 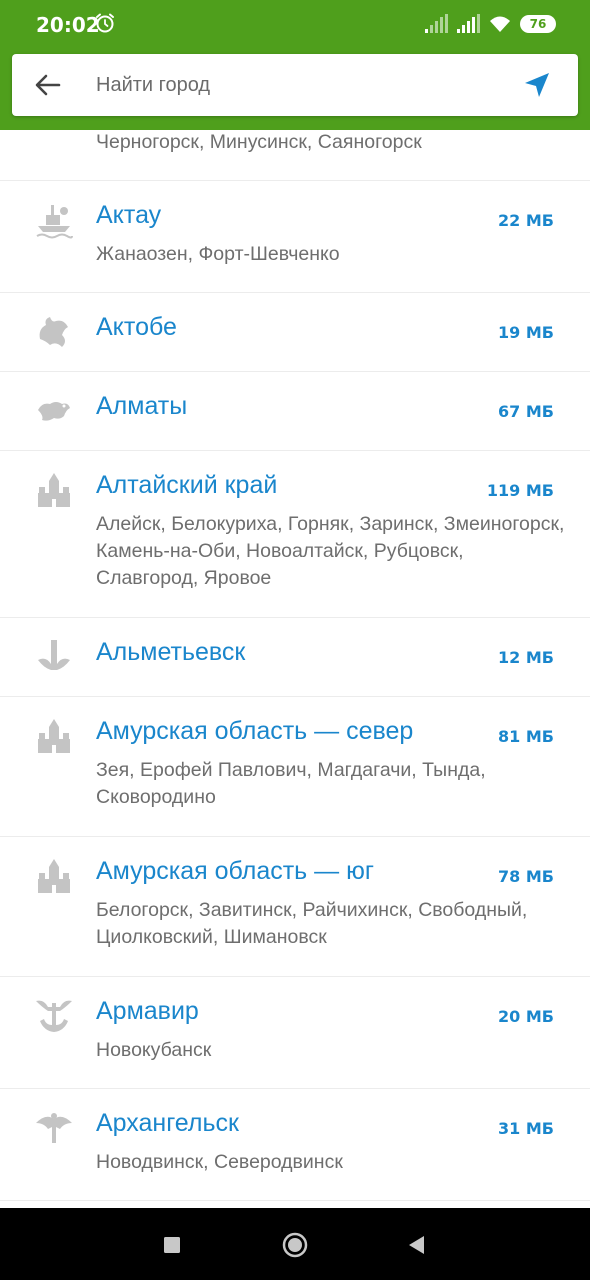 I want to click on list-item-size: 119 МБ, so click(x=520, y=490).